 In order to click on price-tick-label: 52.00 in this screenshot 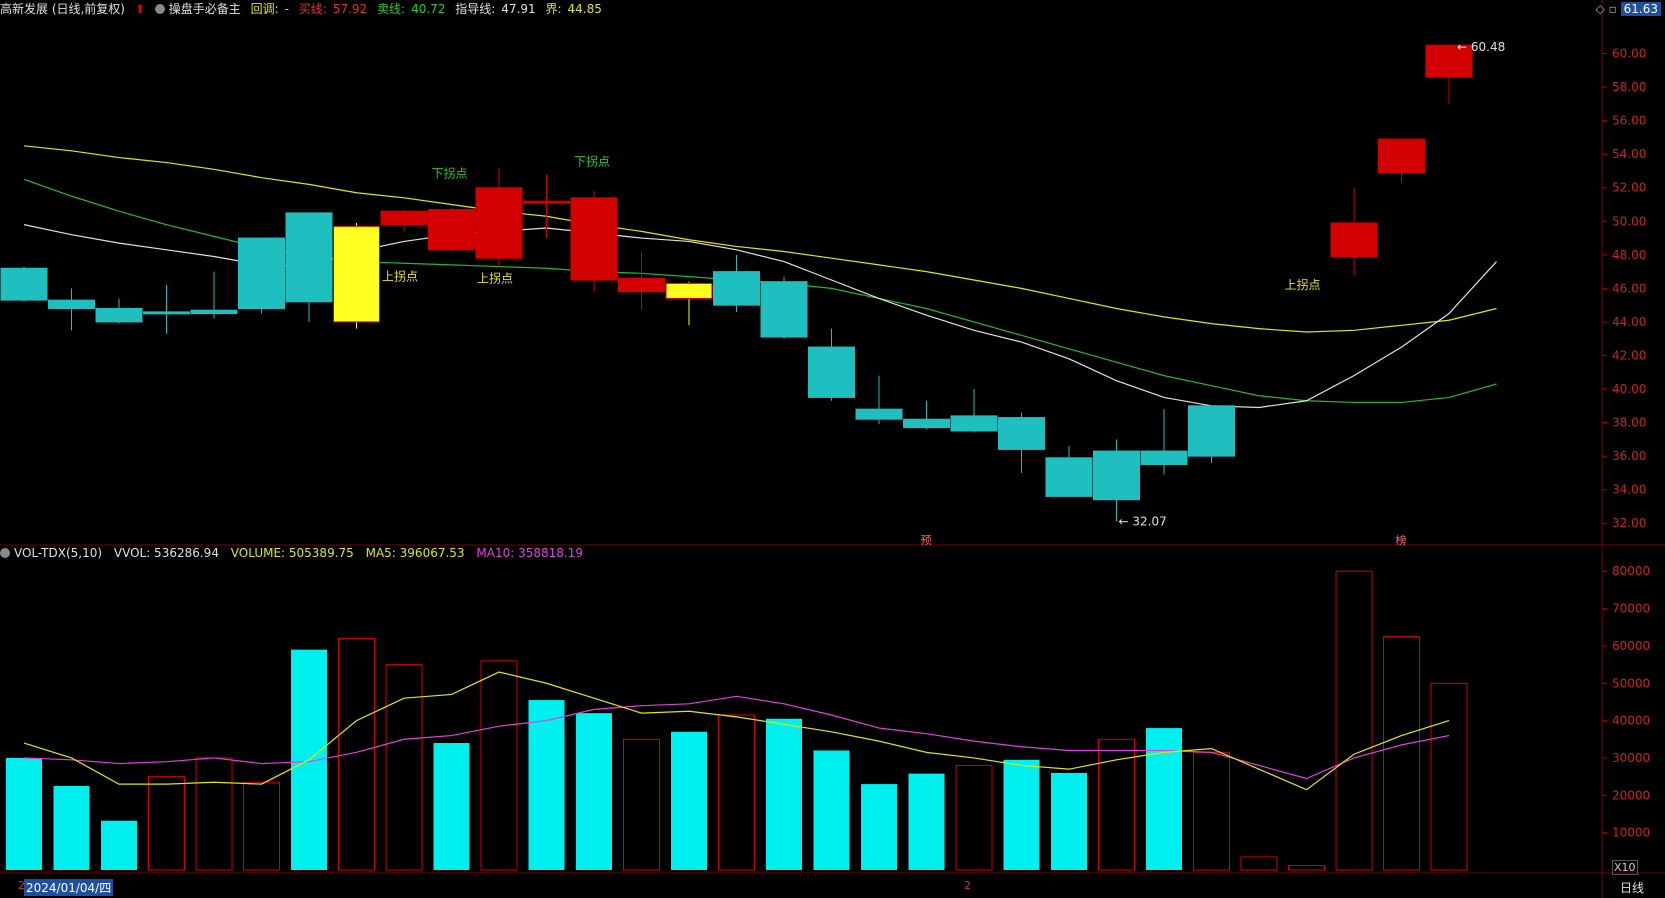, I will do `click(1629, 188)`.